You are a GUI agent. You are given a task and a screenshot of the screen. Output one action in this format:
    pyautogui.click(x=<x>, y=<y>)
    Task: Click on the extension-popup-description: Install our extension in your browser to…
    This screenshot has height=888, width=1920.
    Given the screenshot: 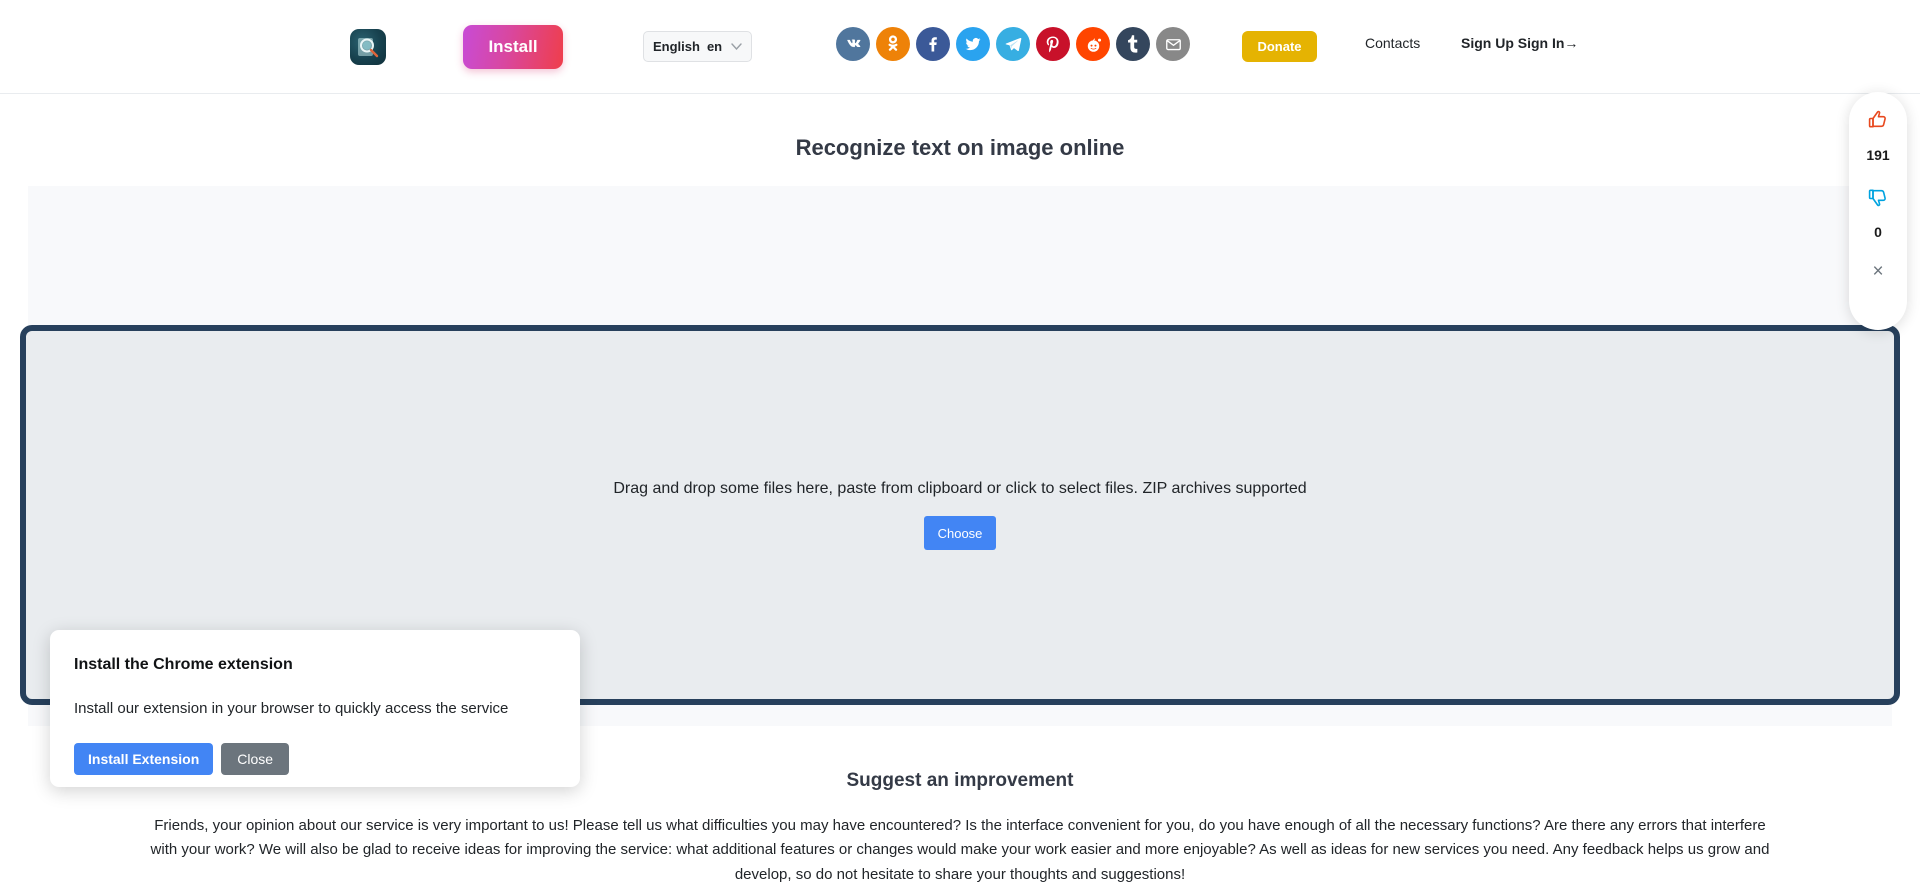 What is the action you would take?
    pyautogui.click(x=291, y=708)
    